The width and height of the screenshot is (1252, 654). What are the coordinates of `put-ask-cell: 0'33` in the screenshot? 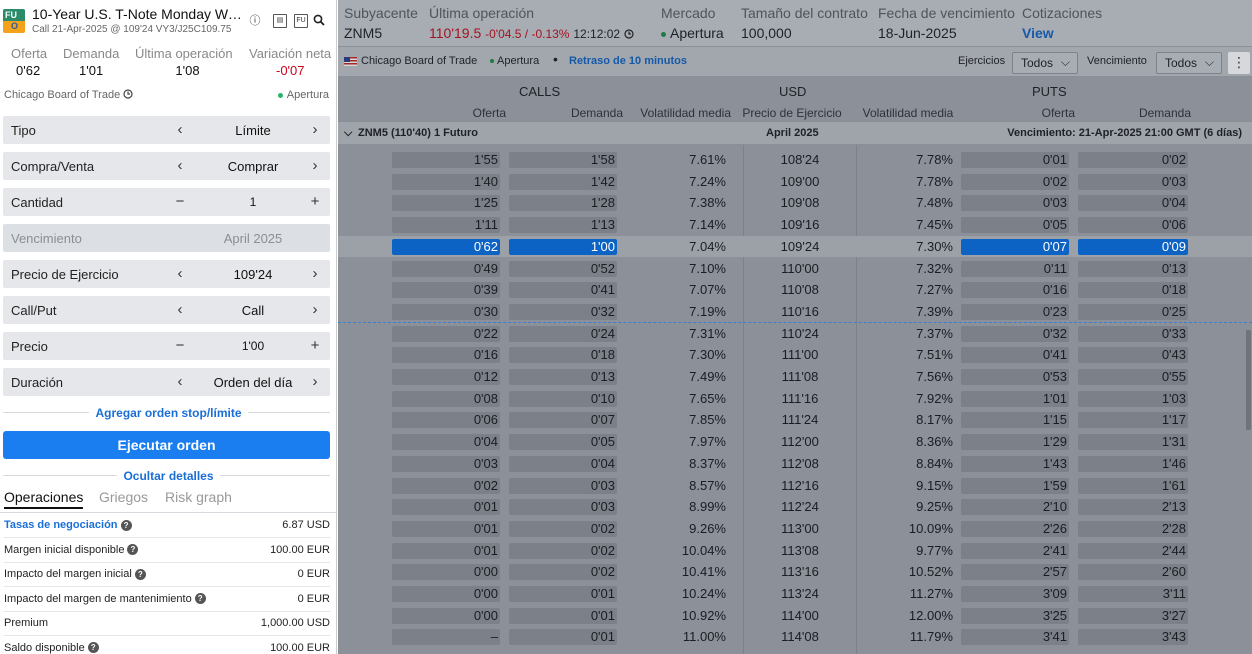 It's located at (1133, 333).